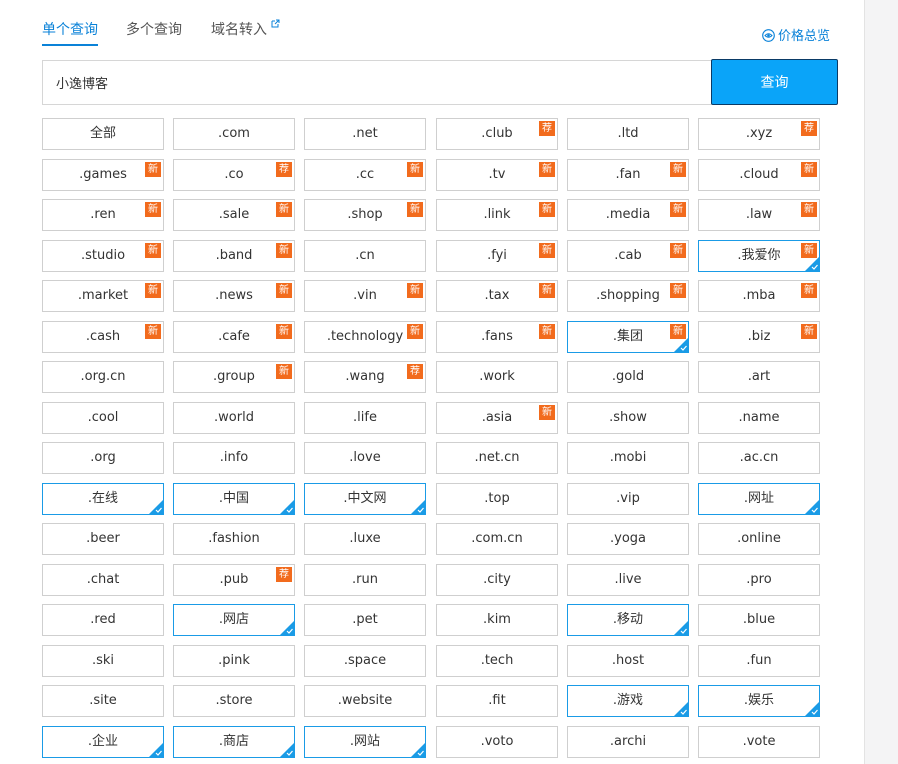 The width and height of the screenshot is (898, 764). What do you see at coordinates (628, 539) in the screenshot?
I see `suffix-option: .yoga` at bounding box center [628, 539].